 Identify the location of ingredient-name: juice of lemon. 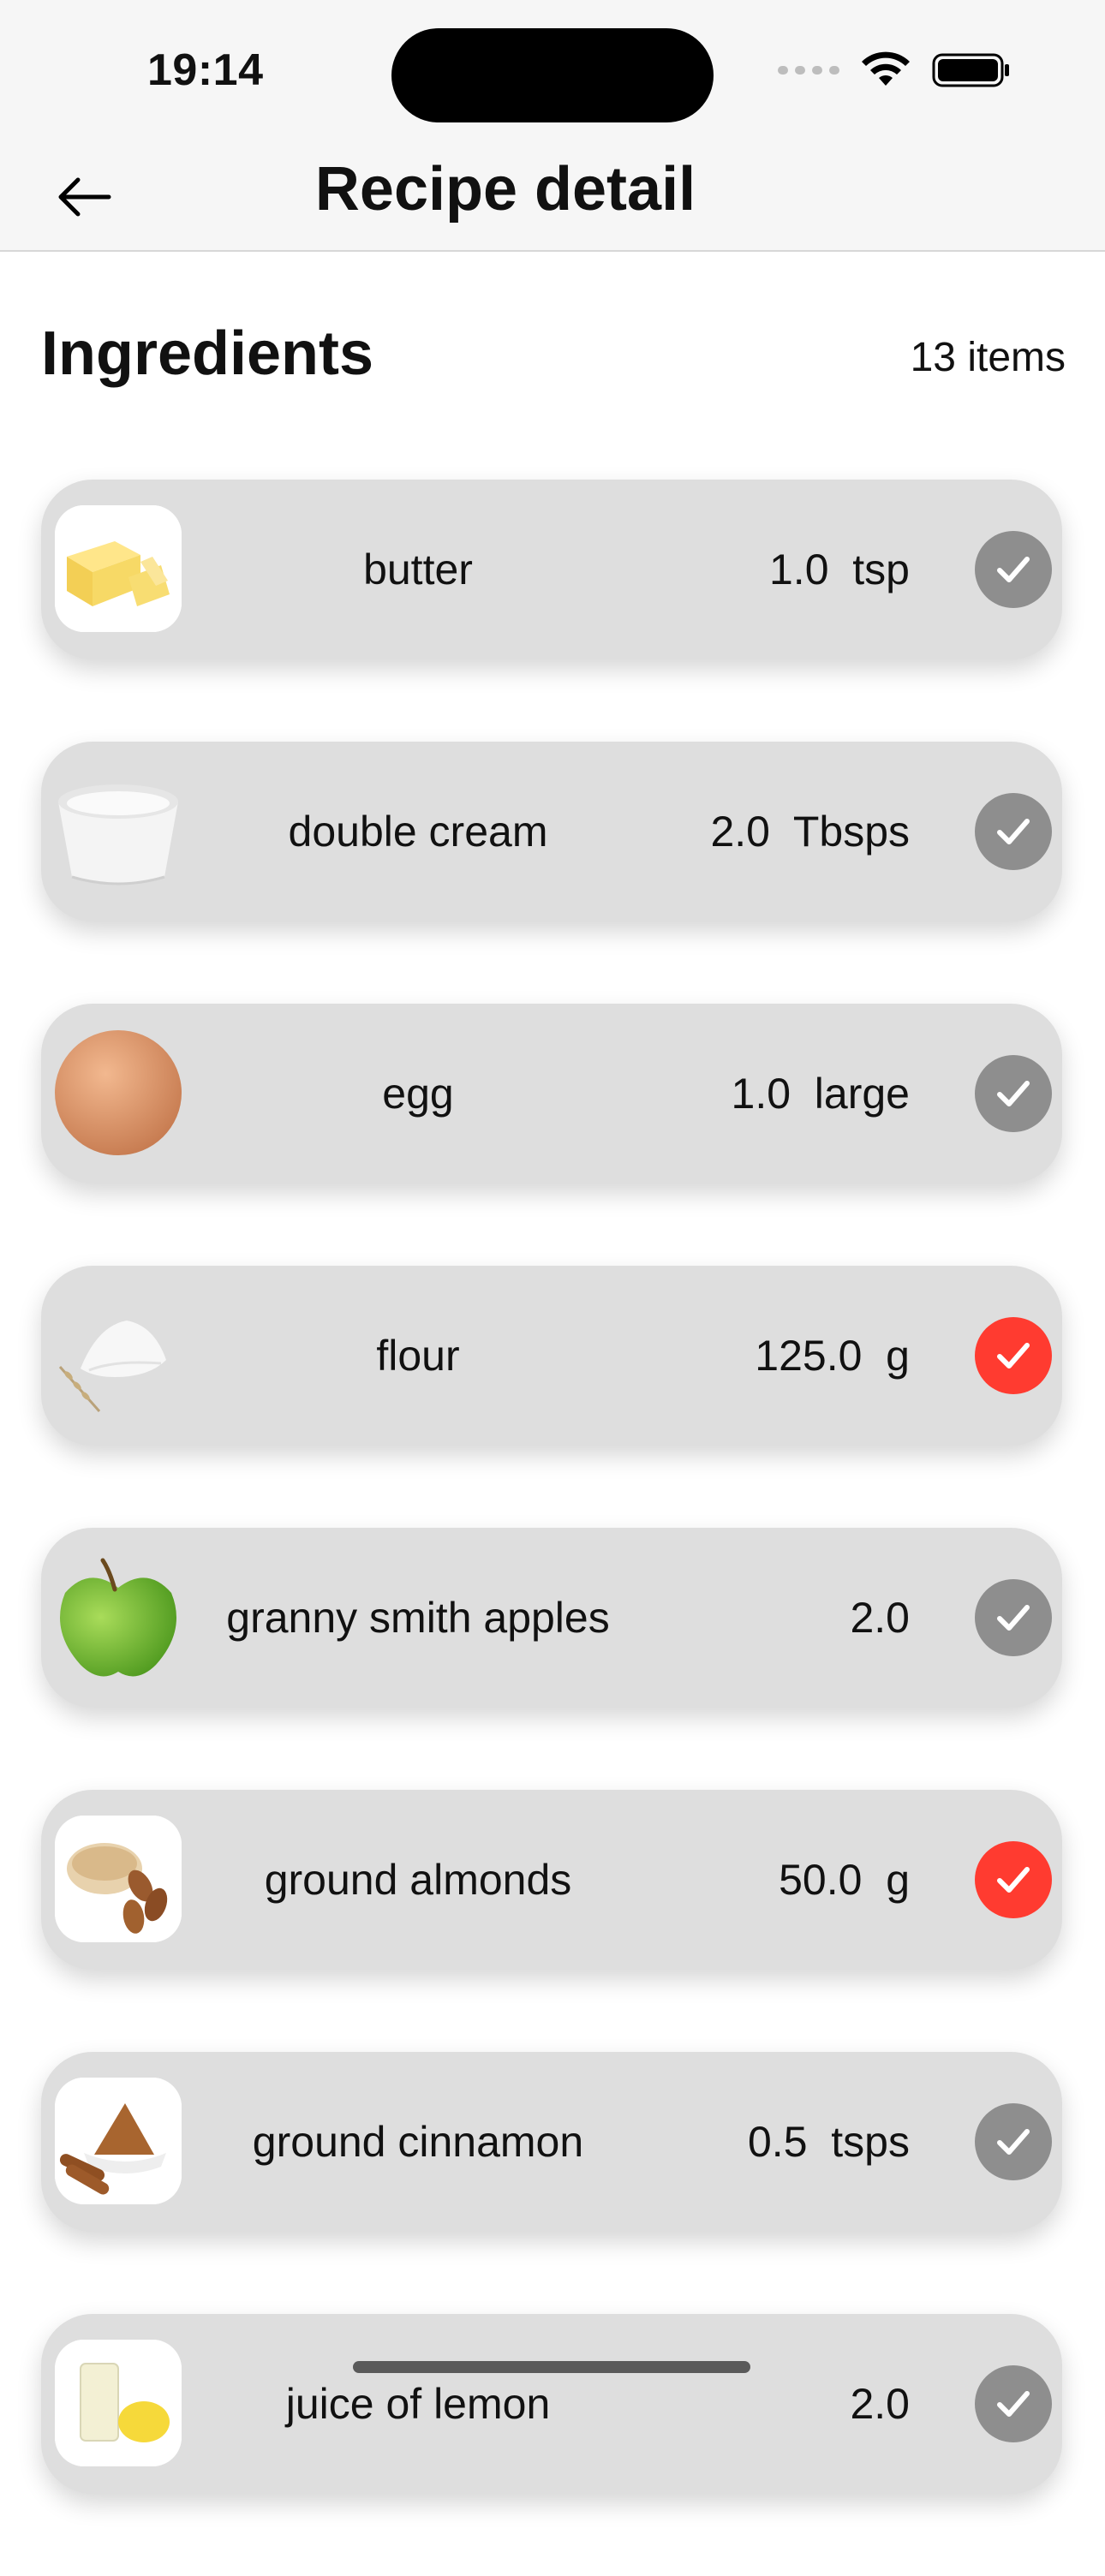
(418, 2404).